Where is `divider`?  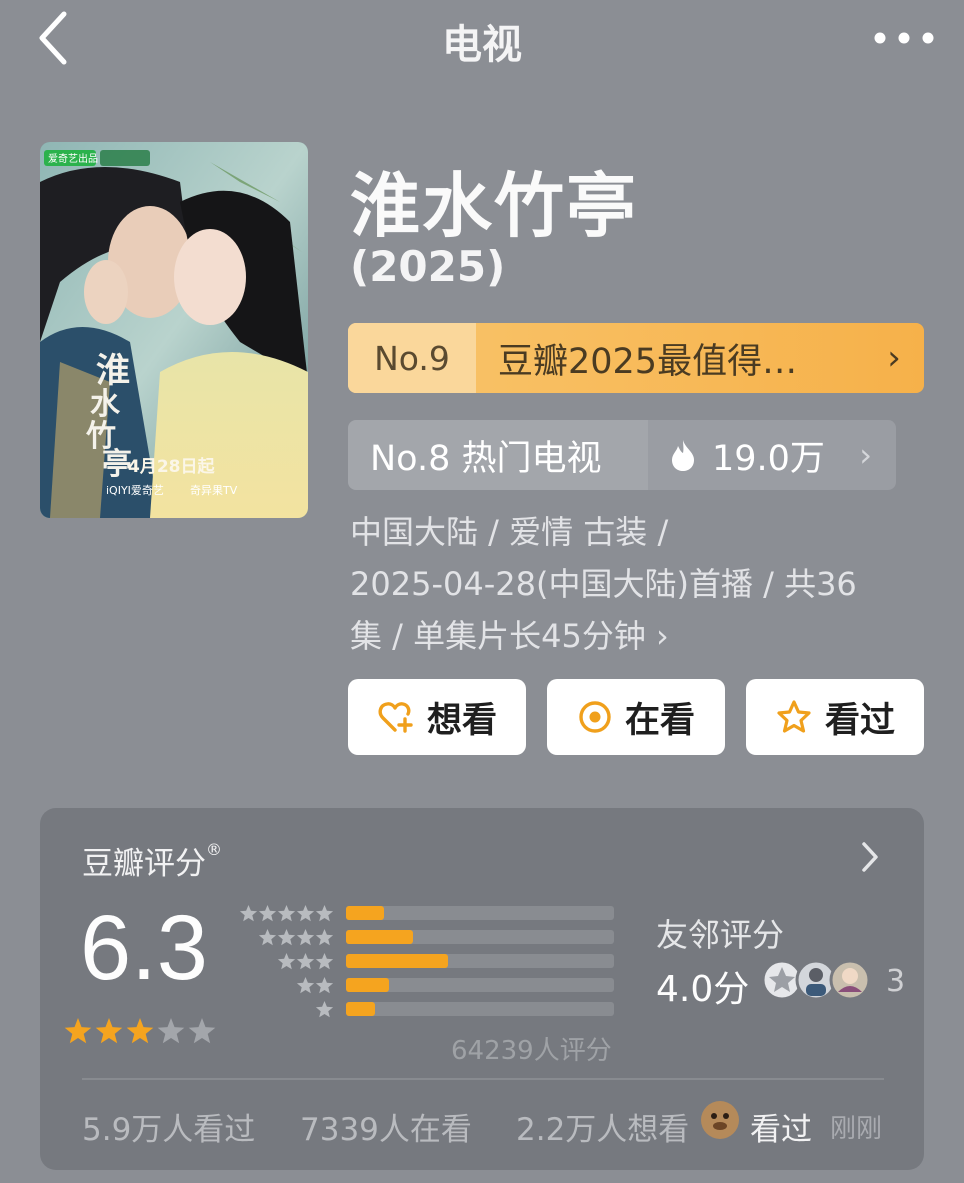
divider is located at coordinates (483, 1079).